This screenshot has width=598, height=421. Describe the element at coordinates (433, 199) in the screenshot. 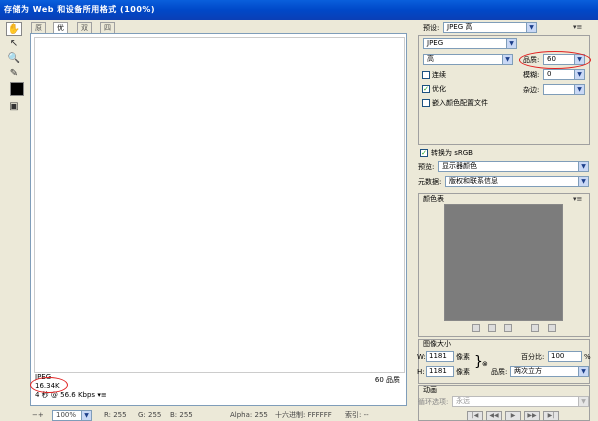

I see `color-table-title: 颜色表` at that location.